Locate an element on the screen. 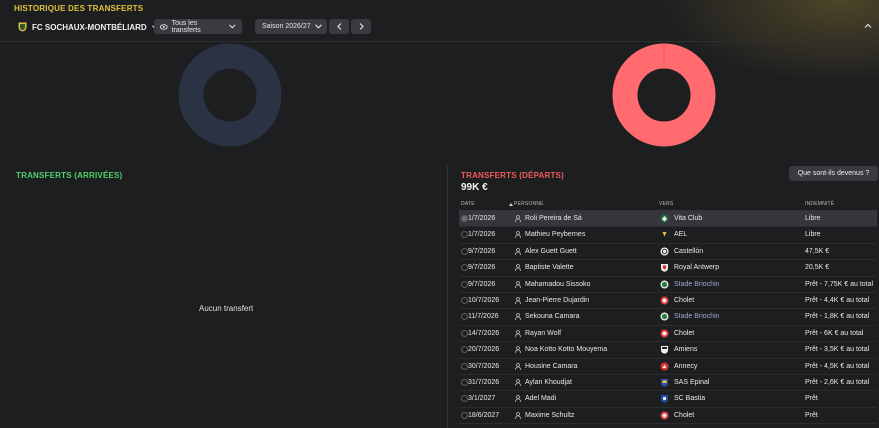 The image size is (879, 428). chevron-left-icon is located at coordinates (338, 26).